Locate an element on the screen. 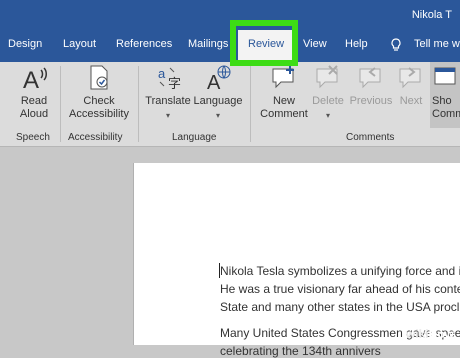  check-accessibility-label-1: Check is located at coordinates (99, 101).